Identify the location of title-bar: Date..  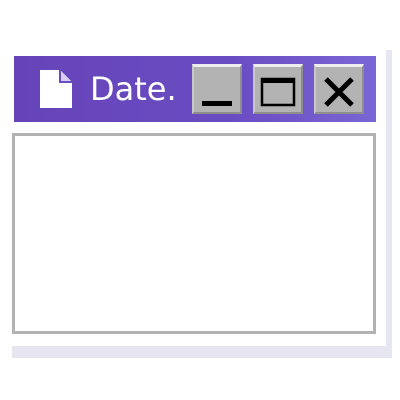
(195, 89).